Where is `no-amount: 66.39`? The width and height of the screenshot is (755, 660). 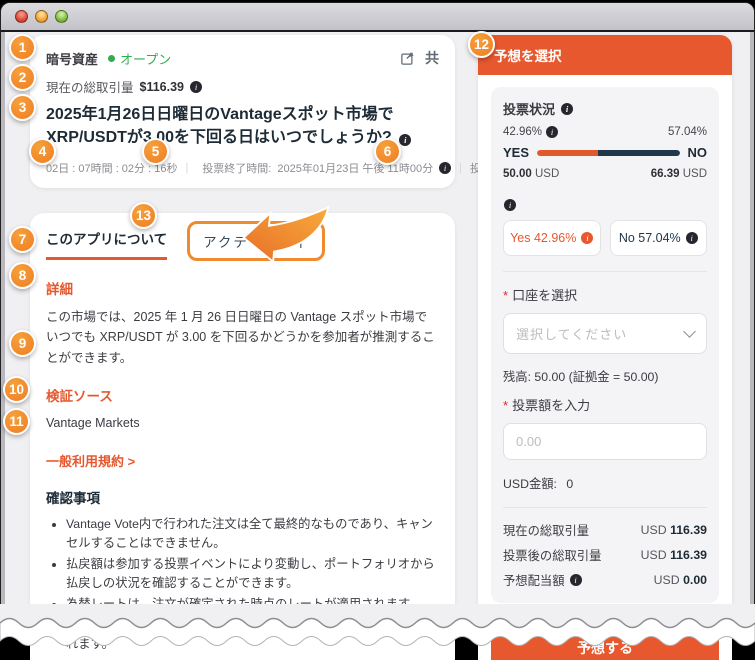 no-amount: 66.39 is located at coordinates (665, 174).